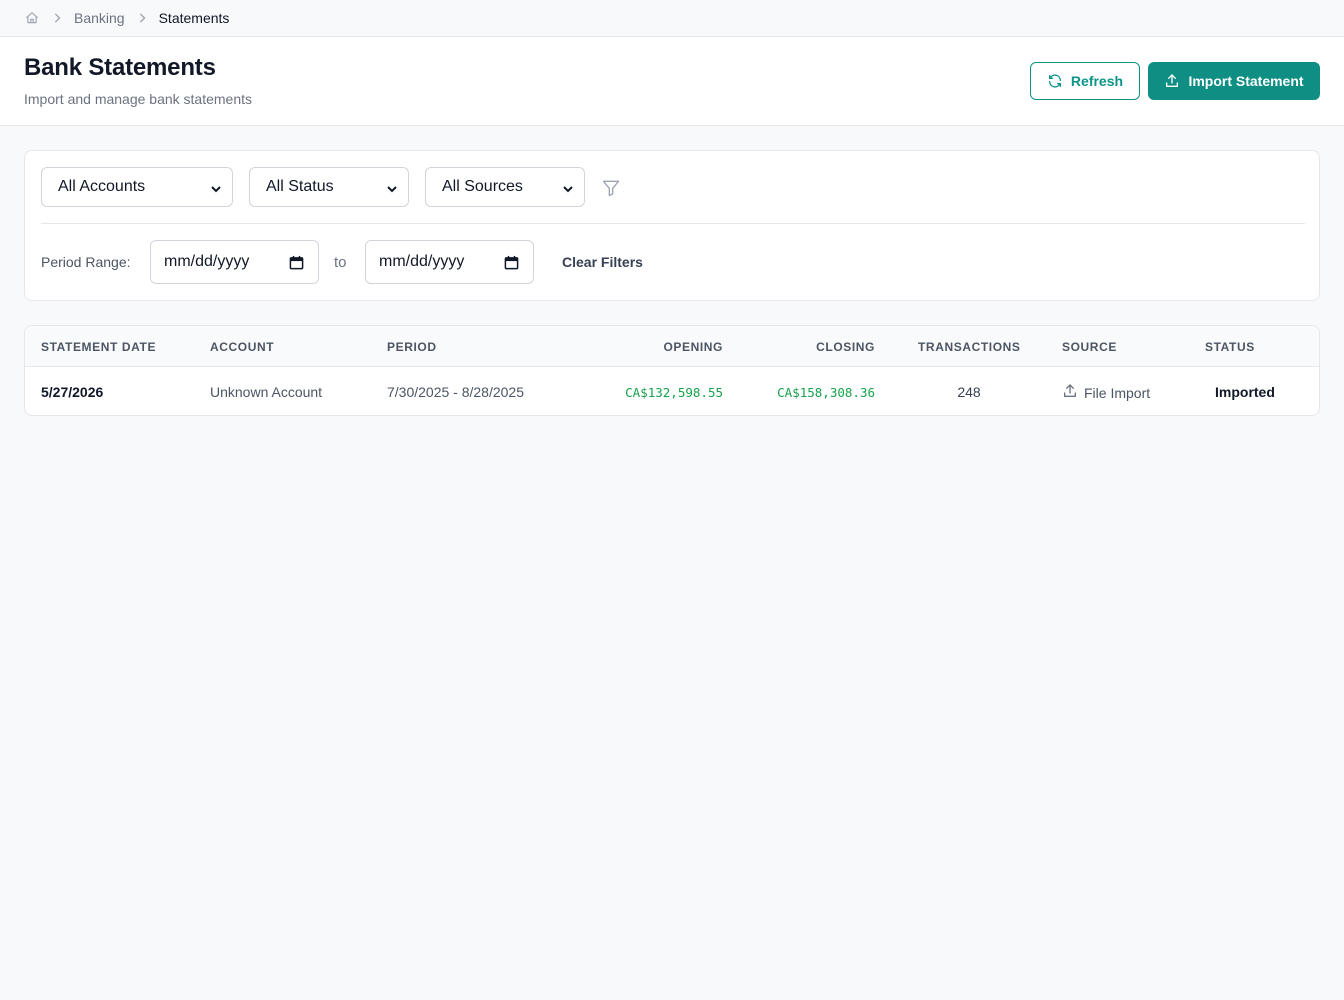 The width and height of the screenshot is (1344, 1000). Describe the element at coordinates (102, 186) in the screenshot. I see `accounts-select-value: All Accounts` at that location.